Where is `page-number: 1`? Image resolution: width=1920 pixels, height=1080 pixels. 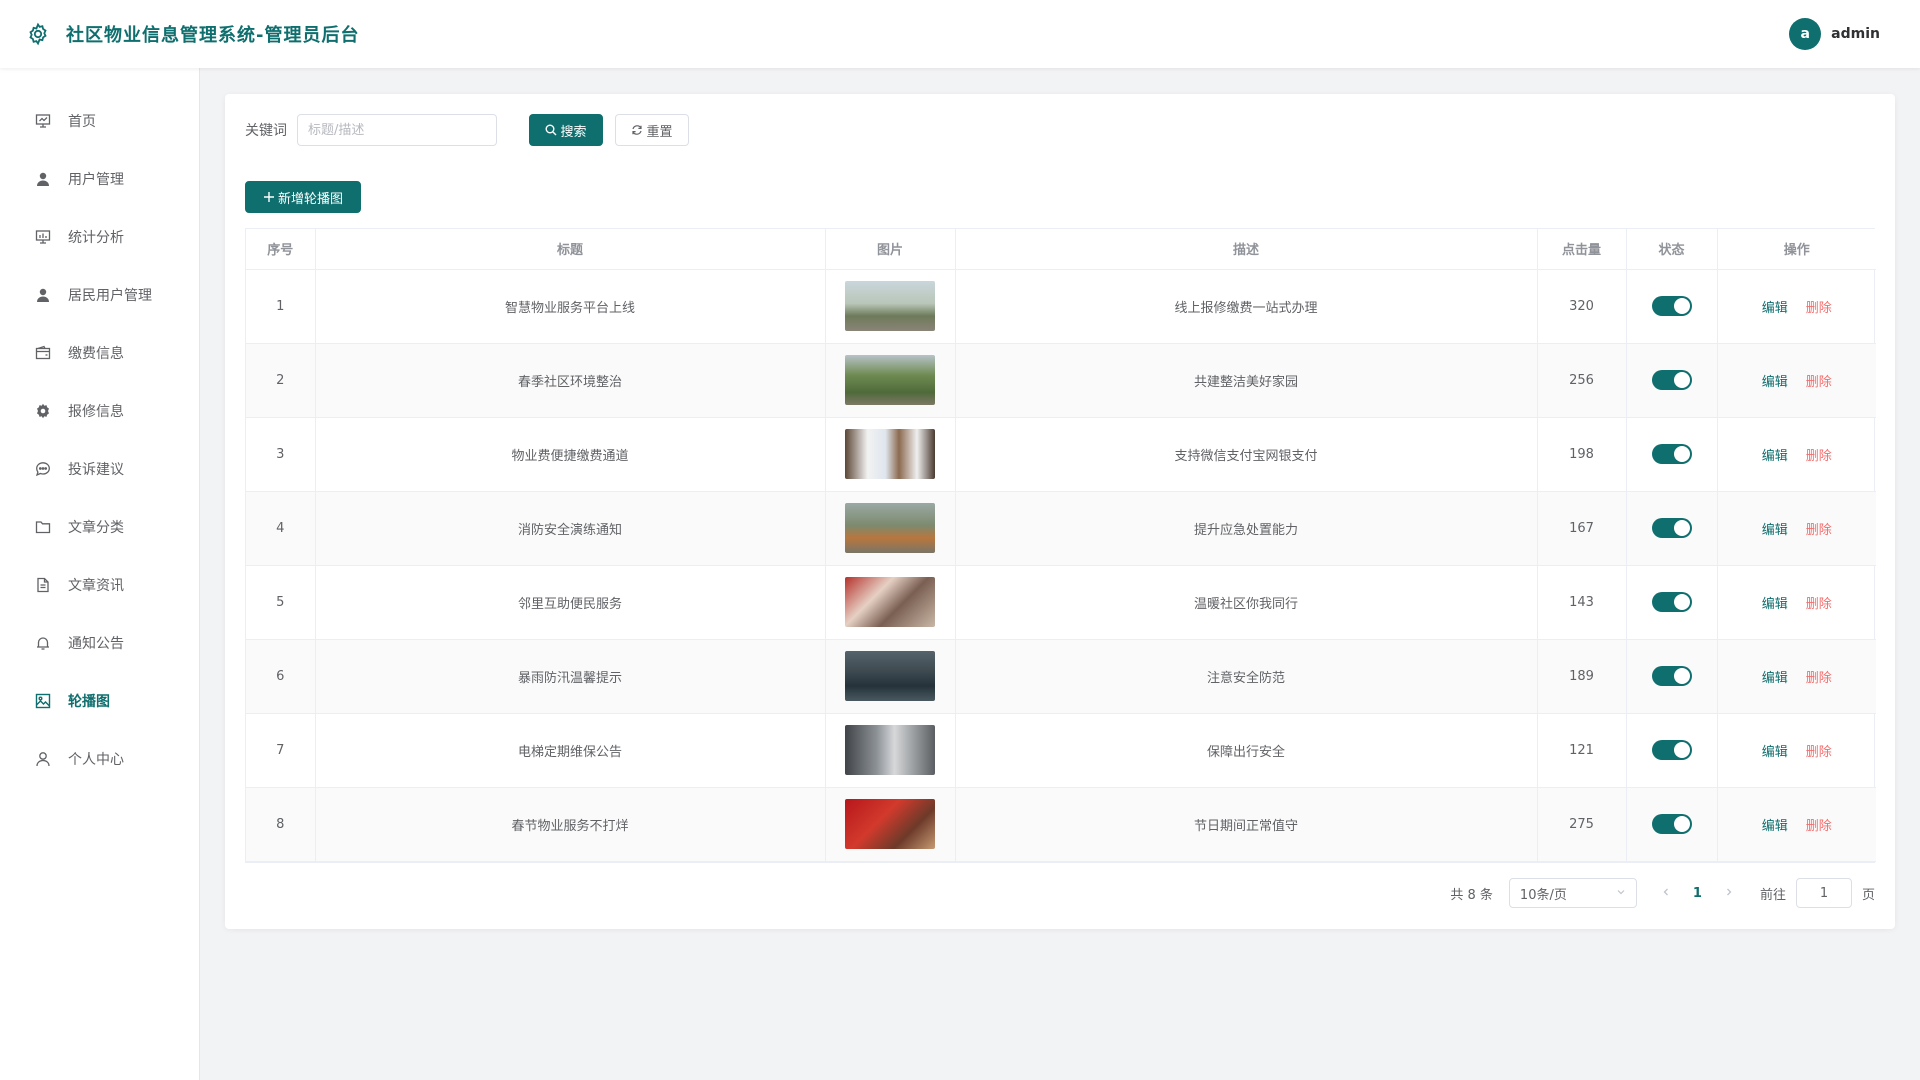 page-number: 1 is located at coordinates (1697, 893).